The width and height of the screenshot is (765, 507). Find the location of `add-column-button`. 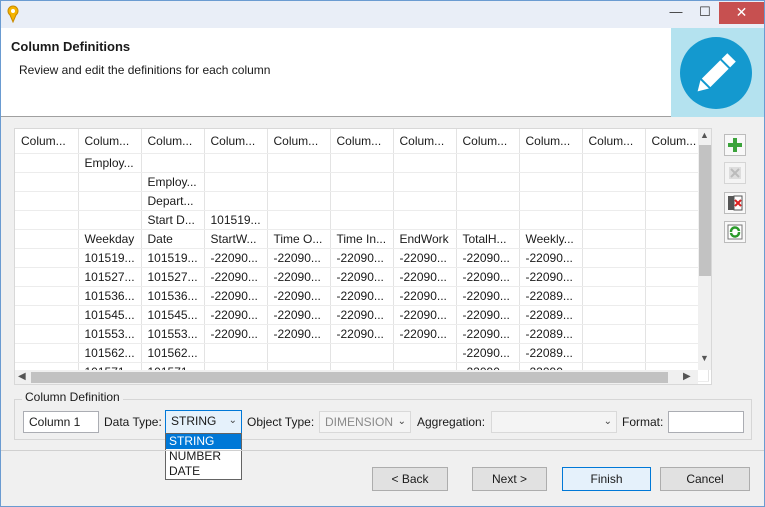

add-column-button is located at coordinates (735, 145).